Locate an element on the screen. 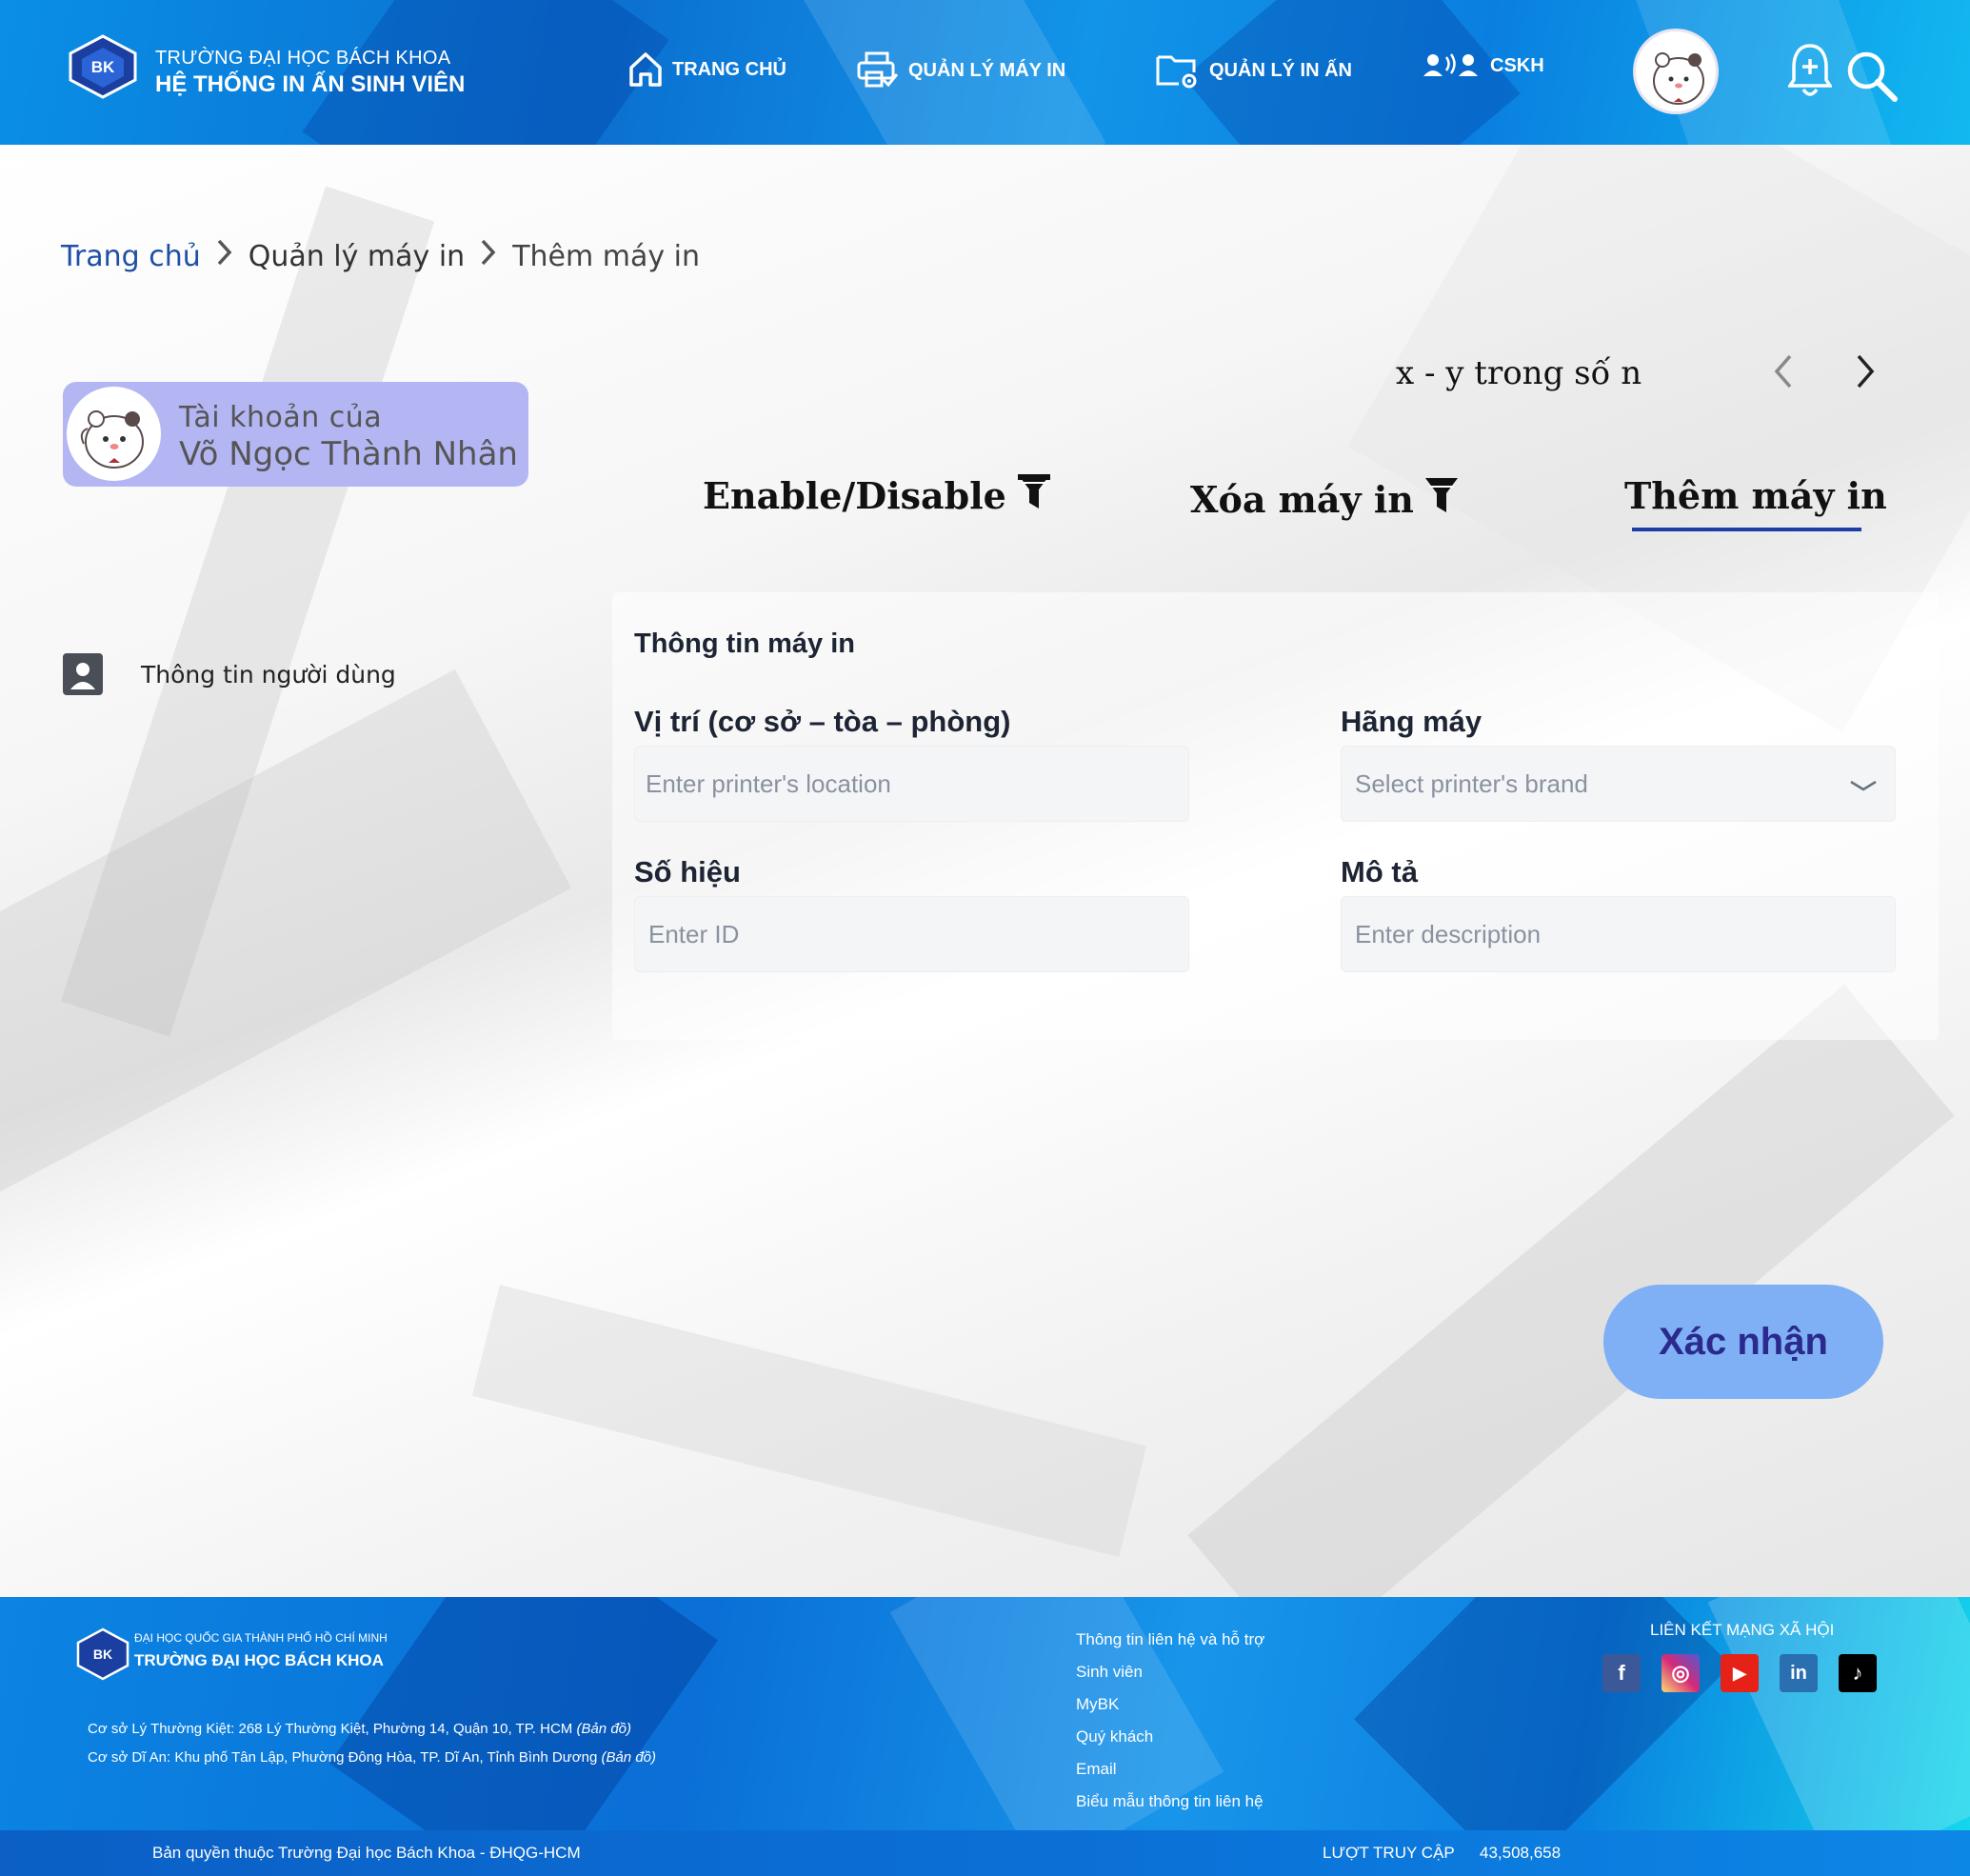 This screenshot has width=1970, height=1876. footer-link-guests: Quý khách is located at coordinates (1170, 1737).